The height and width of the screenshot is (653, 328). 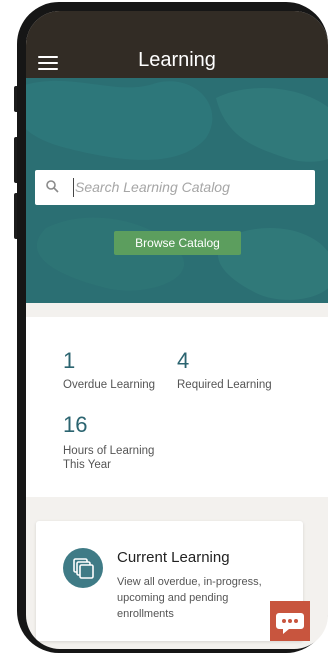 What do you see at coordinates (290, 623) in the screenshot?
I see `chat-bubble-icon` at bounding box center [290, 623].